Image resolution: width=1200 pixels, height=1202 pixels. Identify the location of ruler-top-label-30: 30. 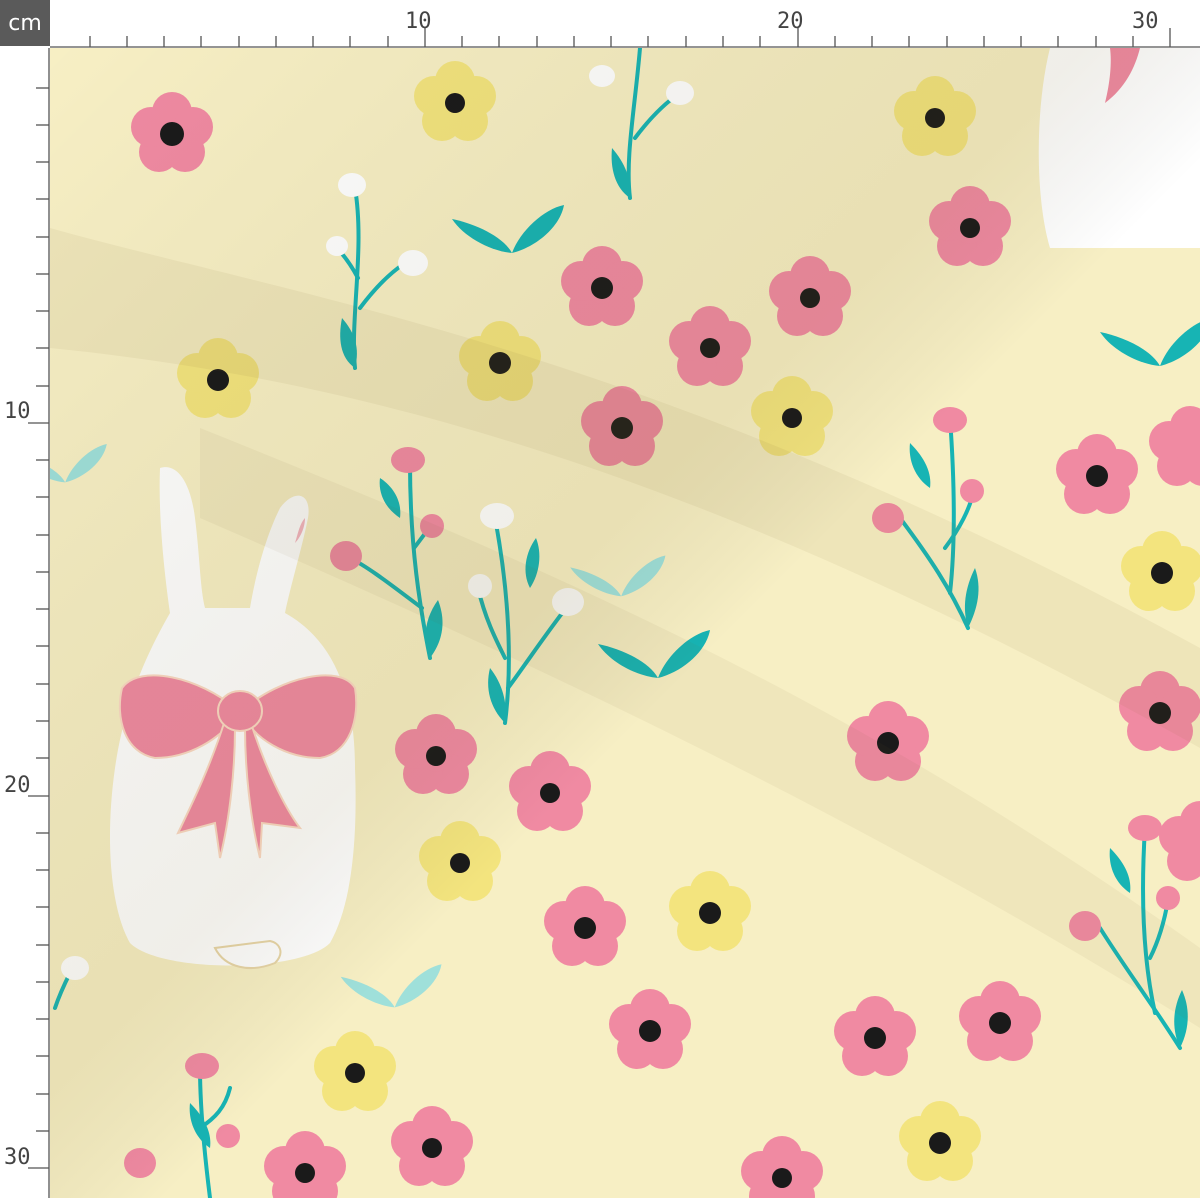
(1145, 21).